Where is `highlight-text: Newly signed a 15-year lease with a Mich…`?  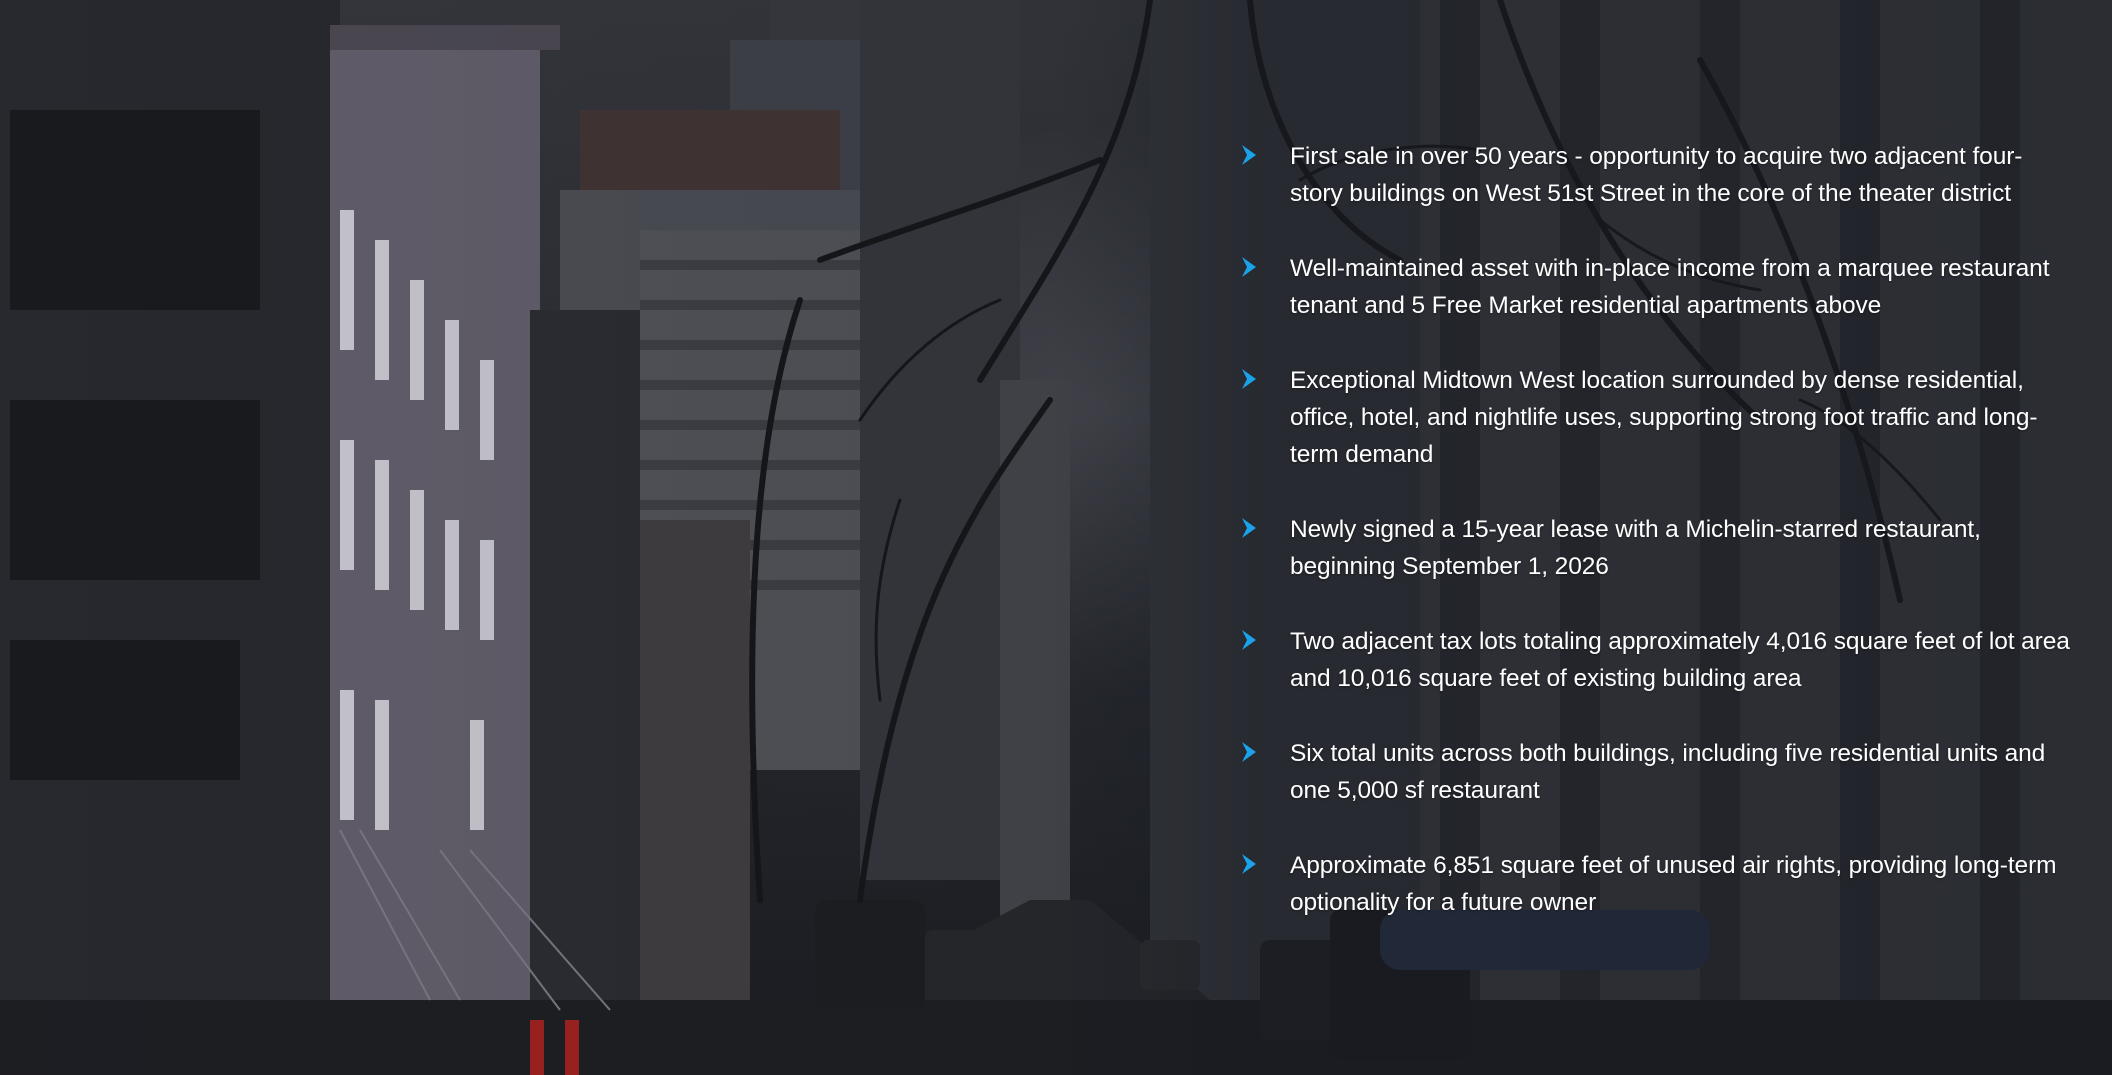
highlight-text: Newly signed a 15-year lease with a Mich… is located at coordinates (1635, 548).